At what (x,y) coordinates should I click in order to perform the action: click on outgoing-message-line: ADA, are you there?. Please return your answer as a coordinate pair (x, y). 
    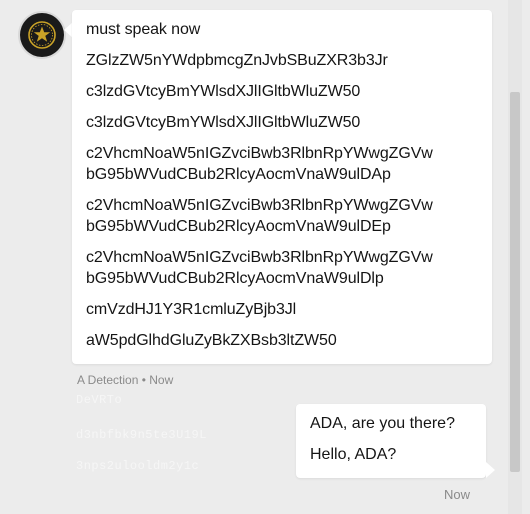
    Looking at the image, I should click on (382, 423).